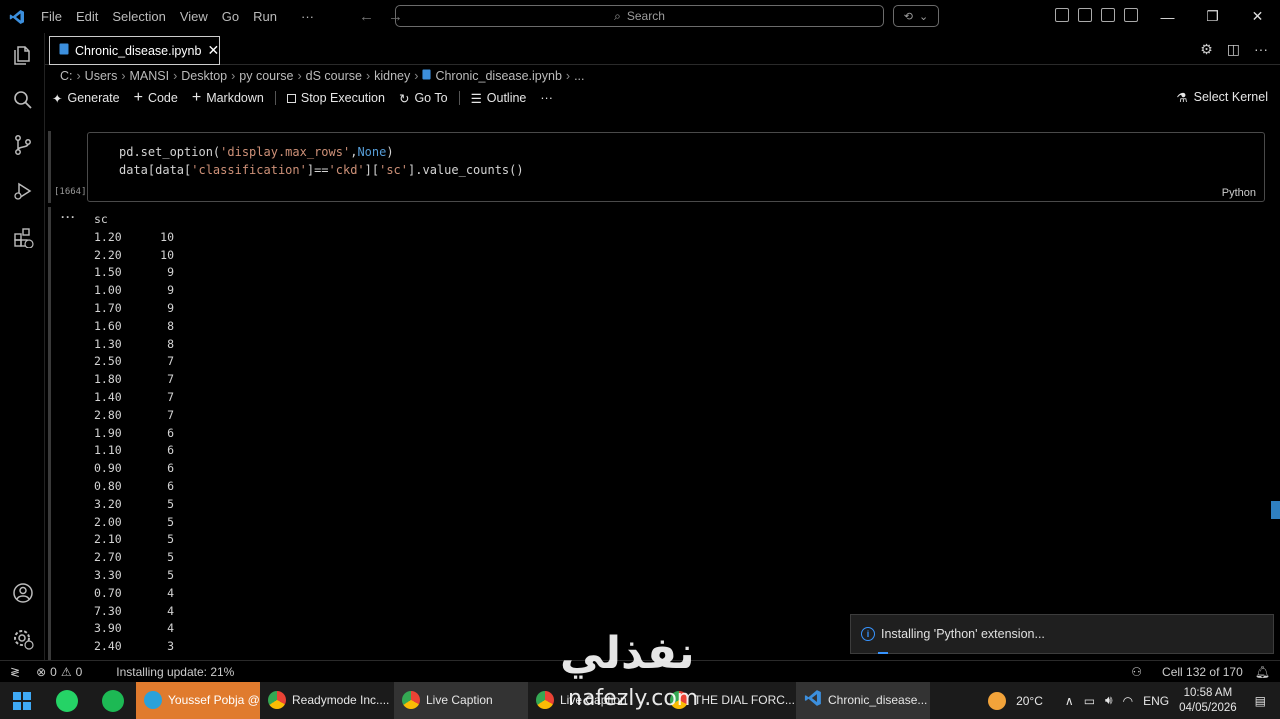 The width and height of the screenshot is (1280, 719). Describe the element at coordinates (868, 634) in the screenshot. I see `info-icon: i` at that location.